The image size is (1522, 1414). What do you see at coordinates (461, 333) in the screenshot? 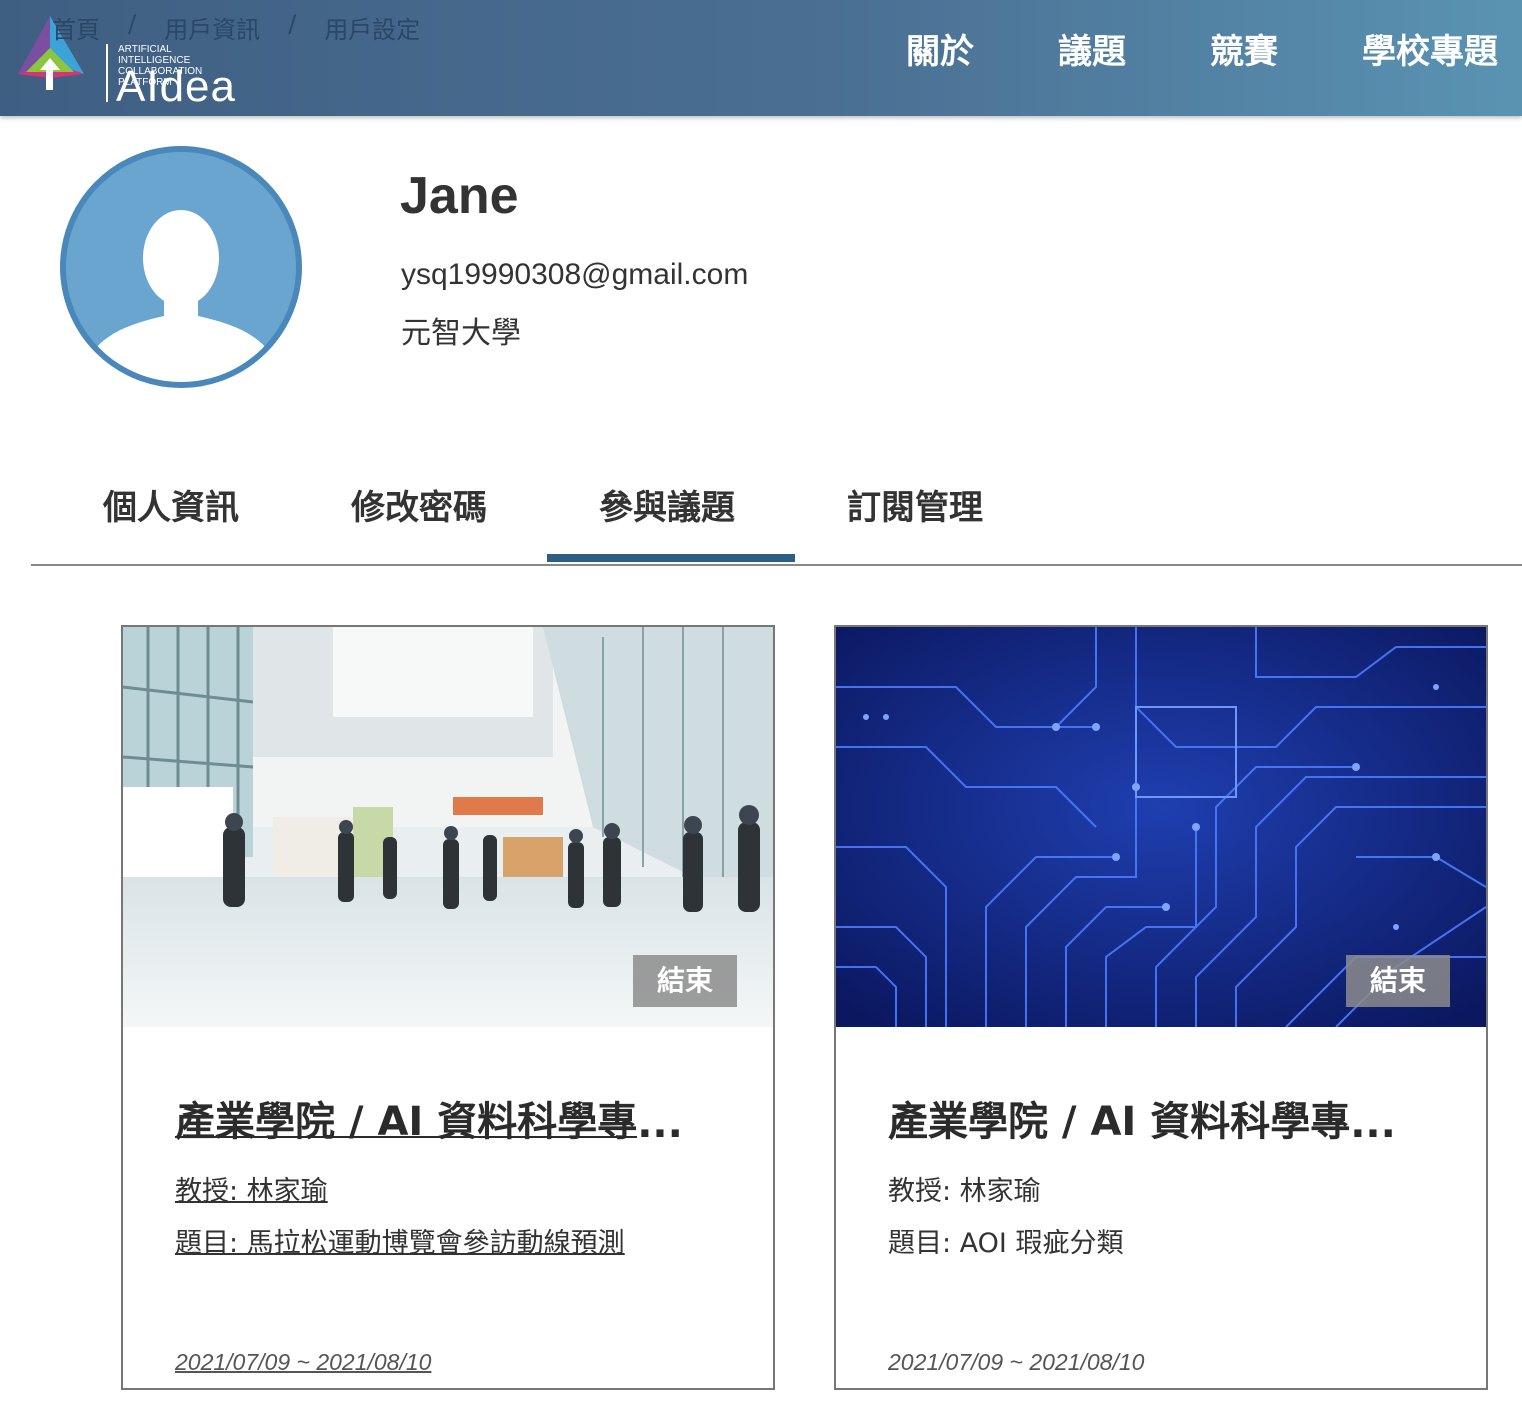
I see `user-school: 元智大學` at bounding box center [461, 333].